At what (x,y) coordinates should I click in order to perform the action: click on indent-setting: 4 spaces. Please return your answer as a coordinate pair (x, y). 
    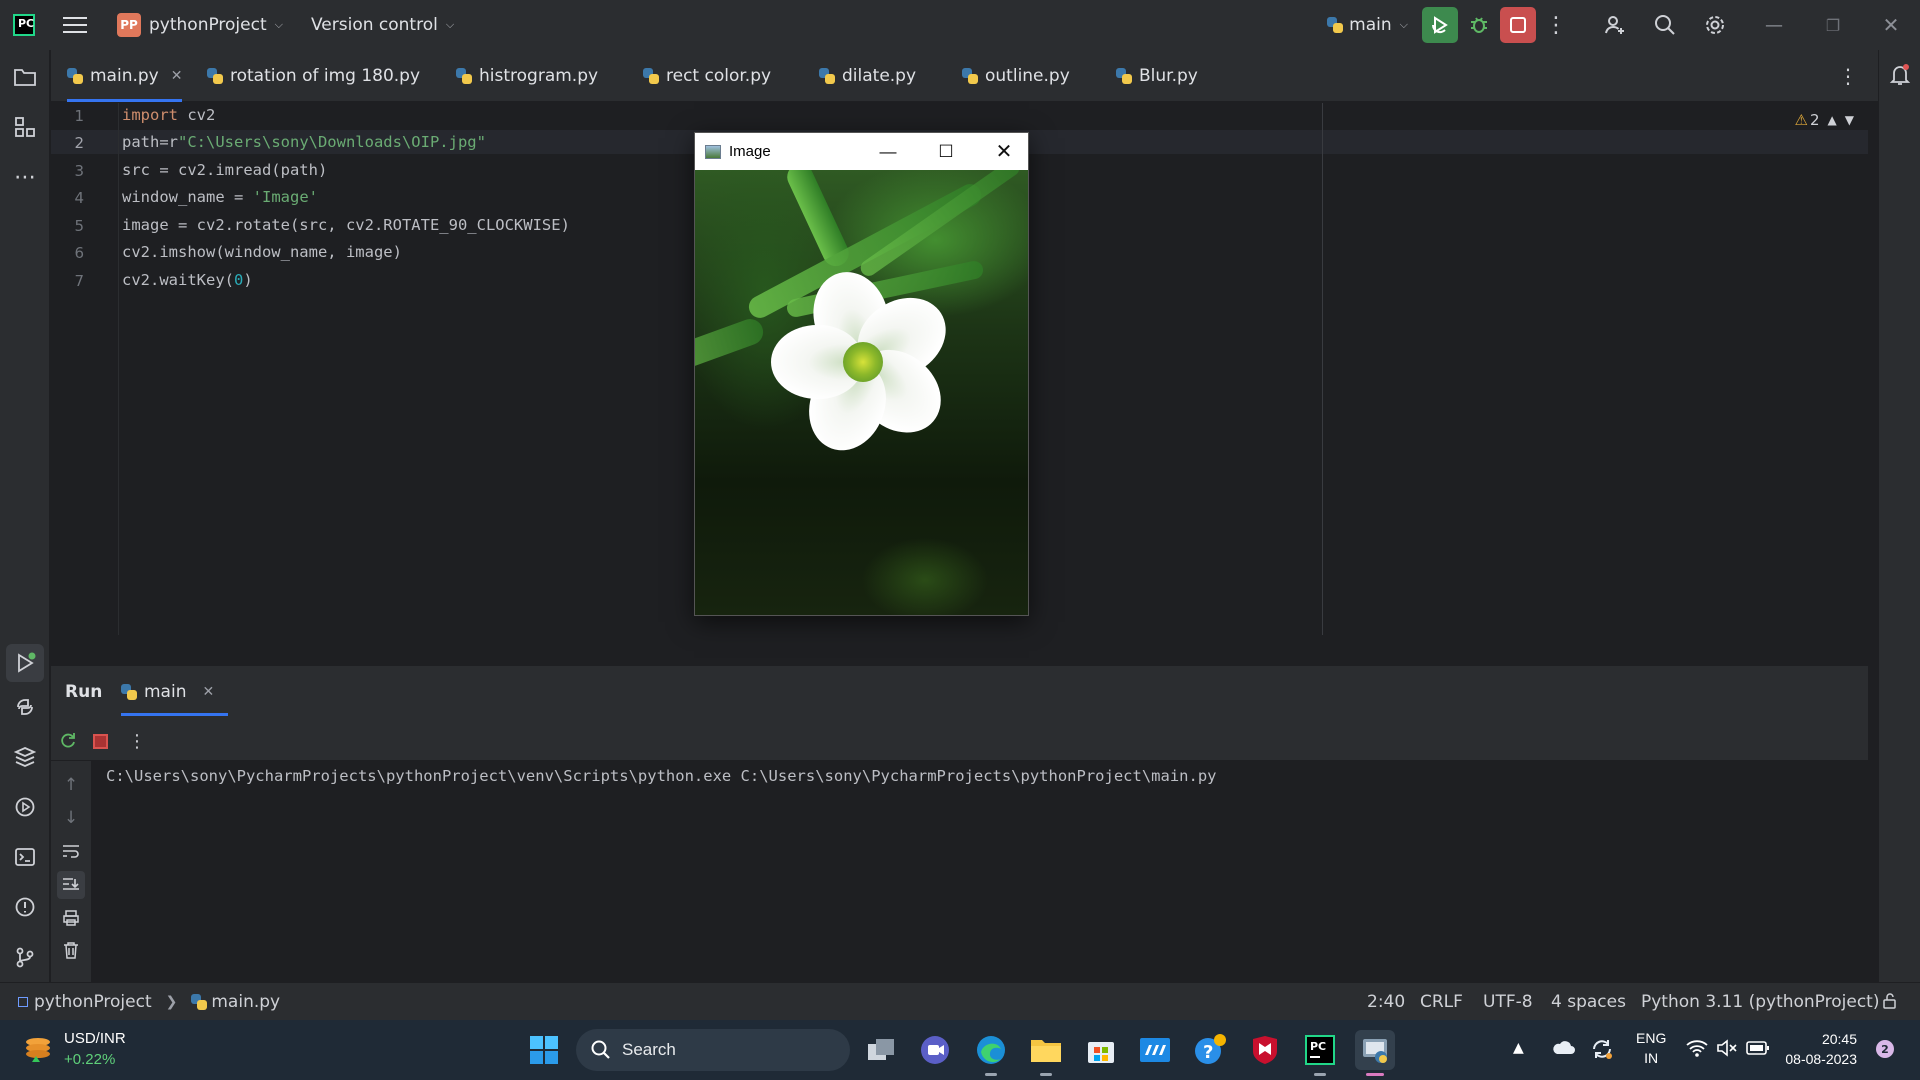
    Looking at the image, I should click on (1588, 1002).